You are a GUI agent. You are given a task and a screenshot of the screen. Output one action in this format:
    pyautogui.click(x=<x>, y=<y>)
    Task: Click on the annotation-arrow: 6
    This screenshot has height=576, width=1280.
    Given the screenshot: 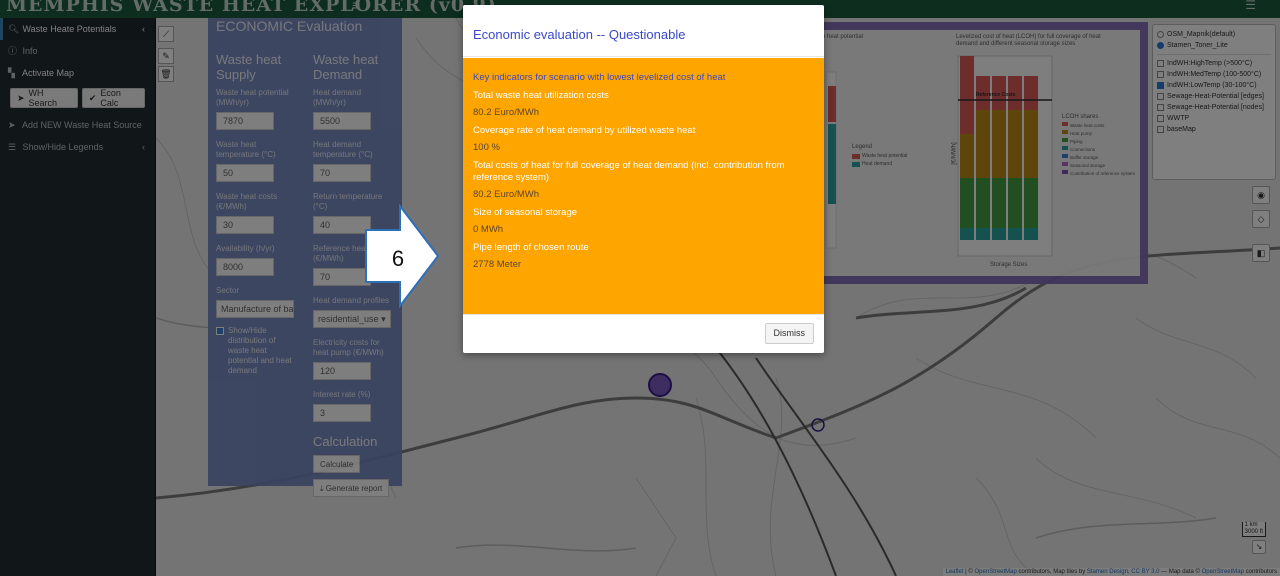 What is the action you would take?
    pyautogui.click(x=402, y=256)
    